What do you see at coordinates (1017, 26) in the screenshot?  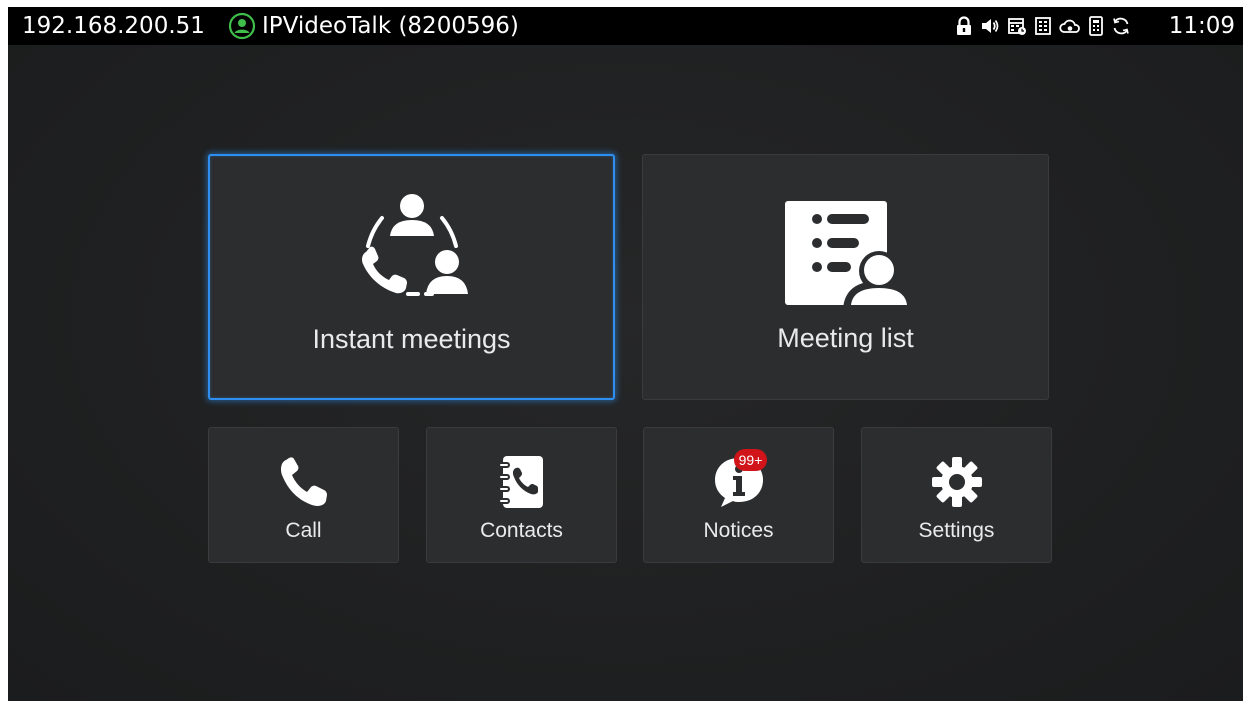 I see `calendar-icon` at bounding box center [1017, 26].